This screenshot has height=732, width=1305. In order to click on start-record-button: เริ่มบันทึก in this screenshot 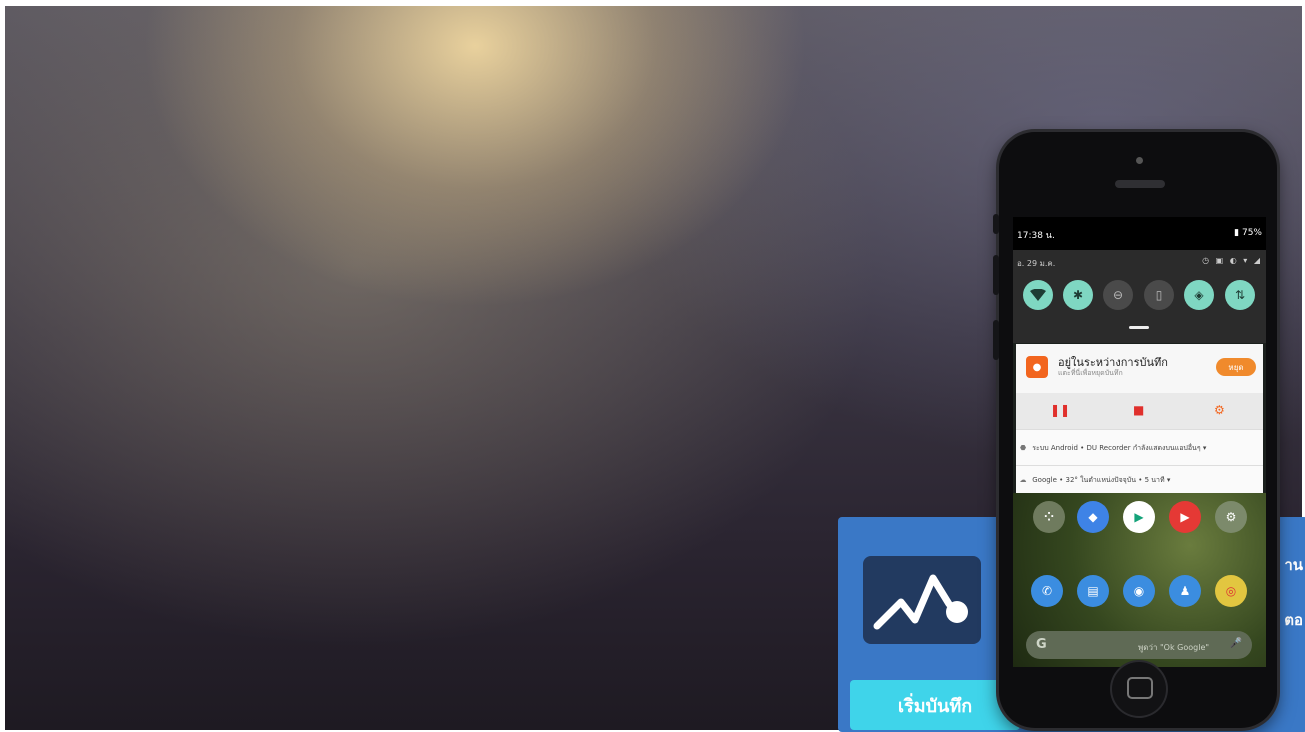, I will do `click(935, 705)`.